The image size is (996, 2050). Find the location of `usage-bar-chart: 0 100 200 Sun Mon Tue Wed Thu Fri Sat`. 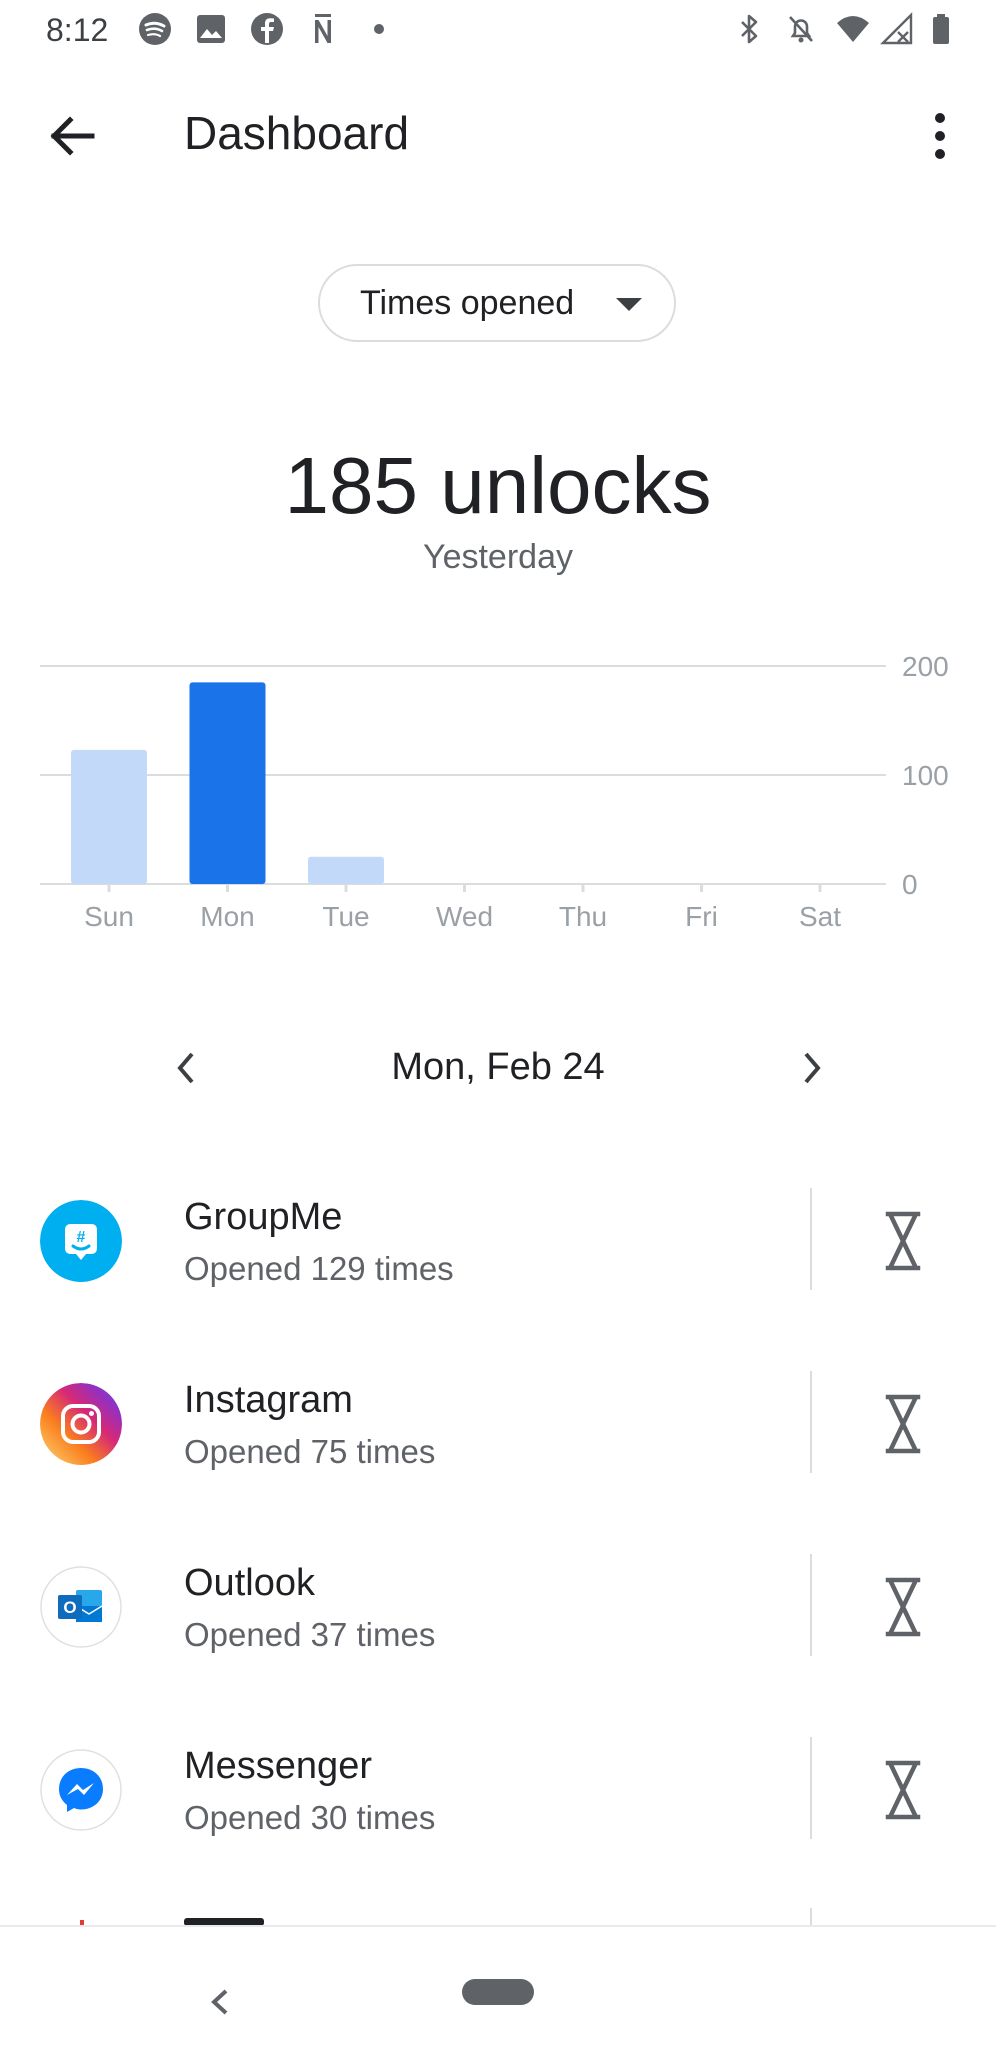

usage-bar-chart: 0 100 200 Sun Mon Tue Wed Thu Fri Sat is located at coordinates (494, 791).